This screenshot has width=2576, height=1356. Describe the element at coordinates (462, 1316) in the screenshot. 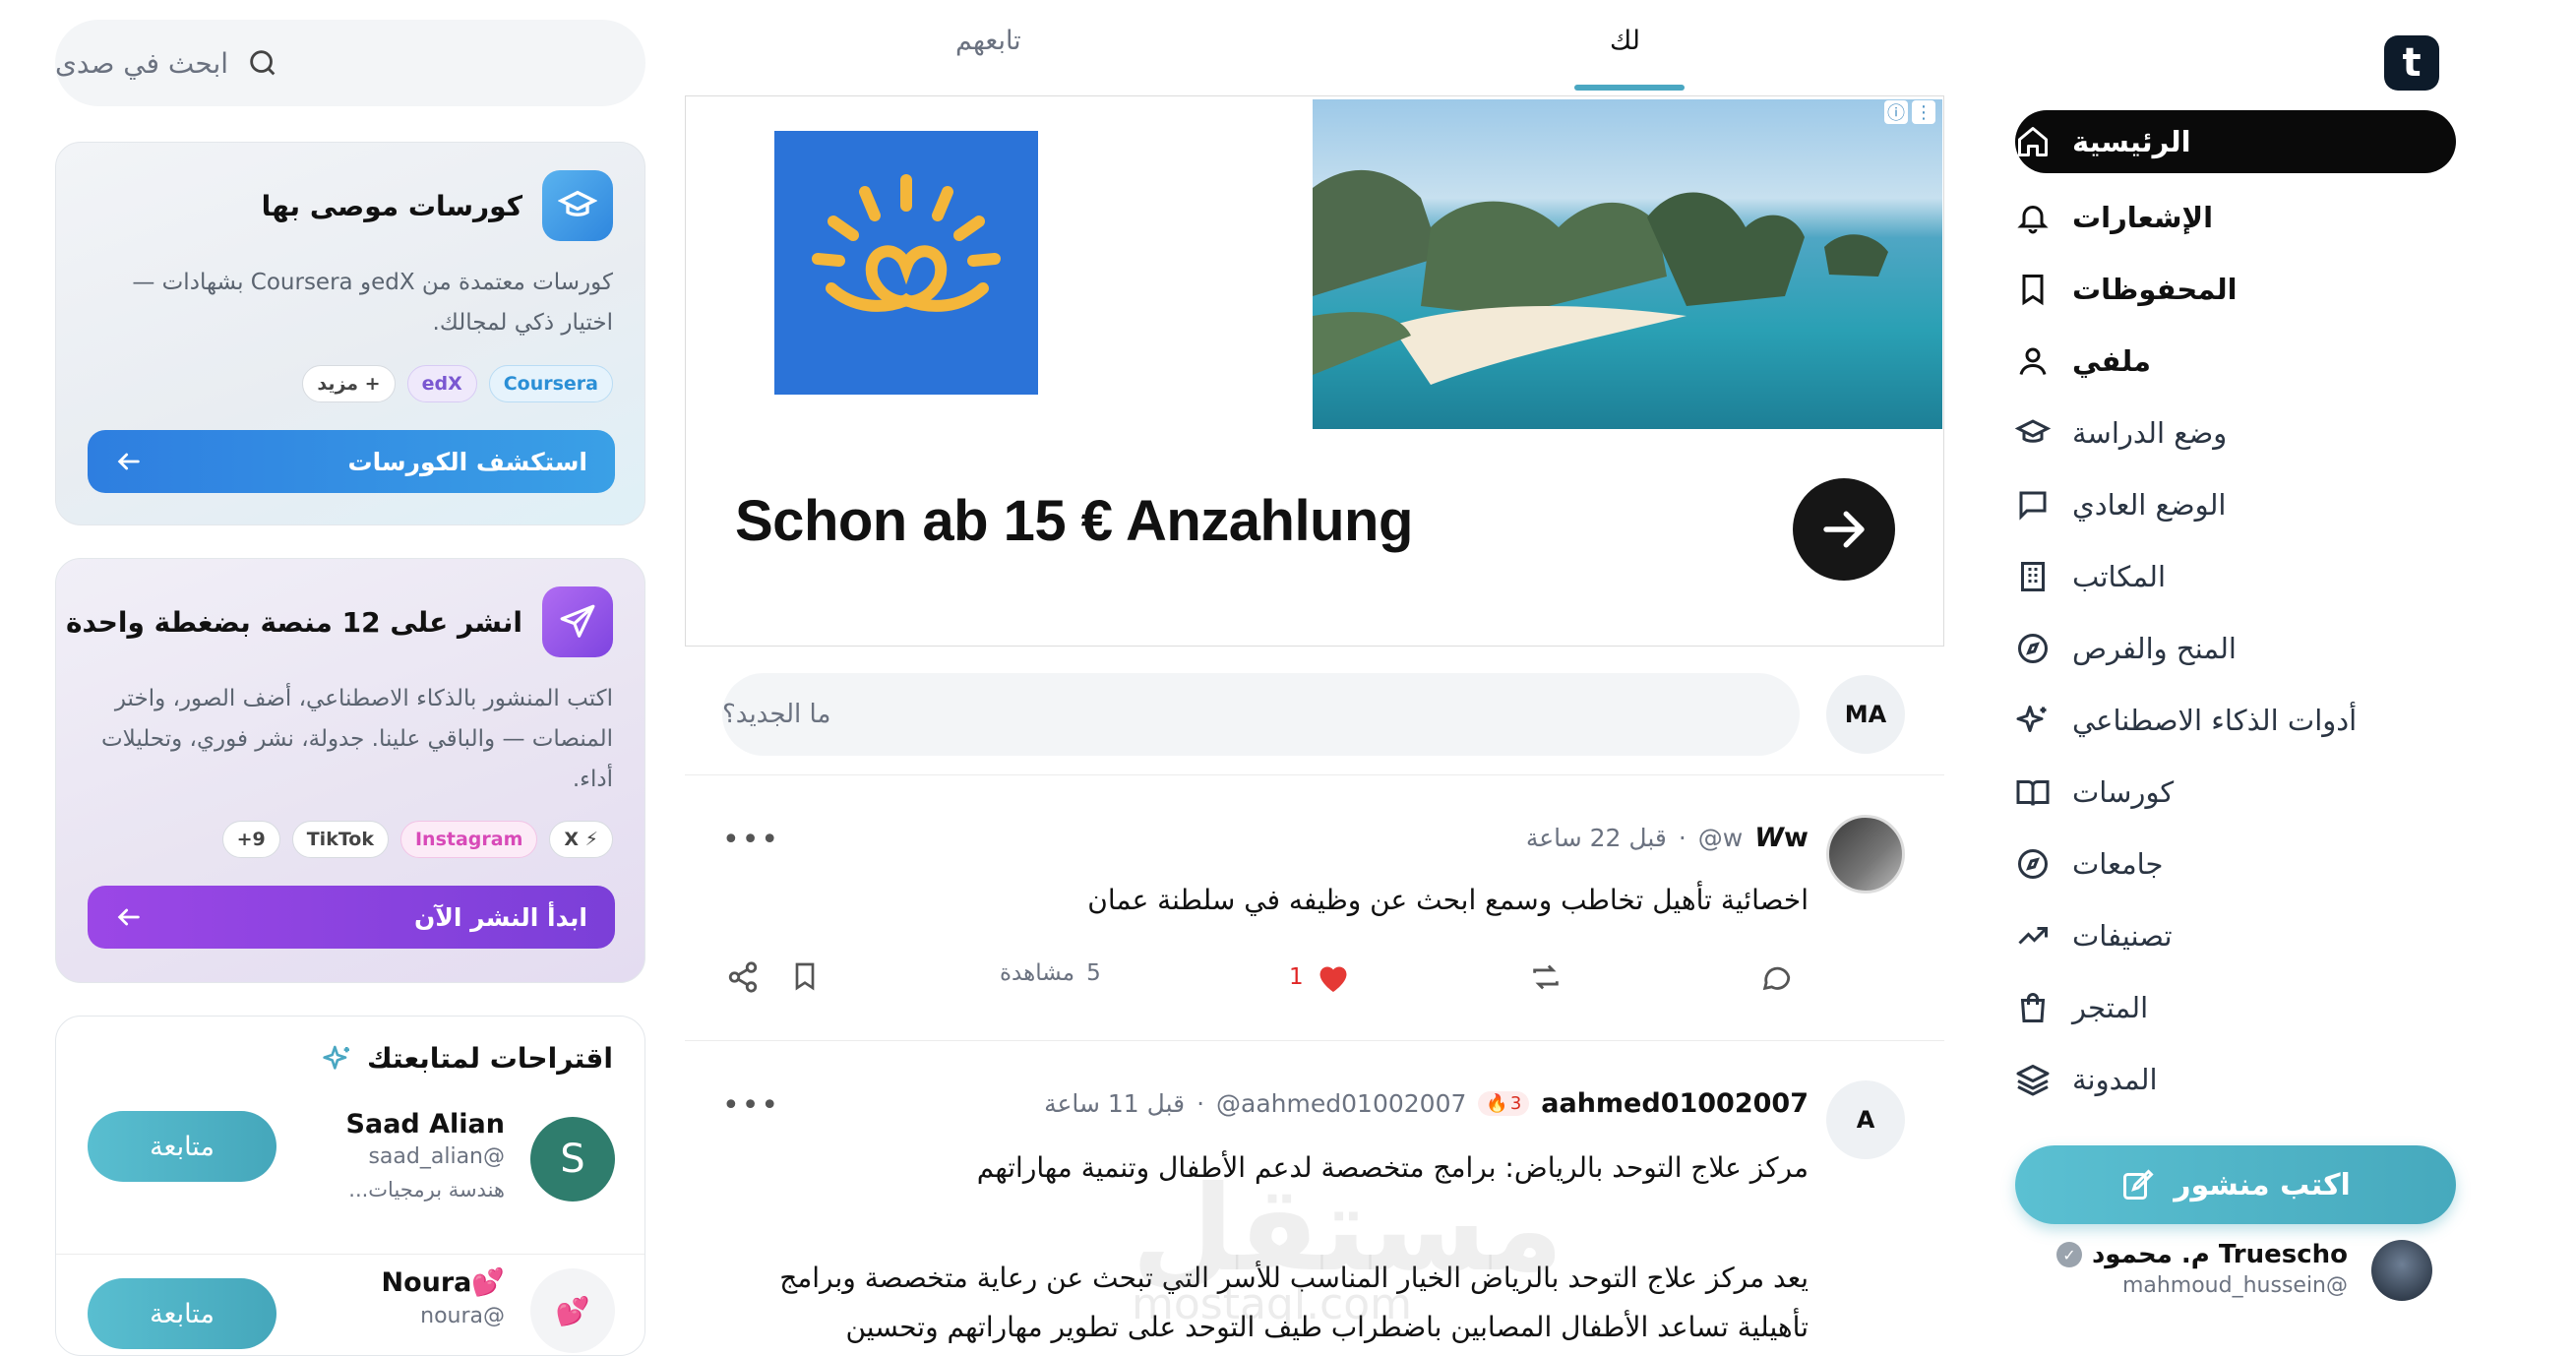

I see `suggestion-handle: noura@` at that location.